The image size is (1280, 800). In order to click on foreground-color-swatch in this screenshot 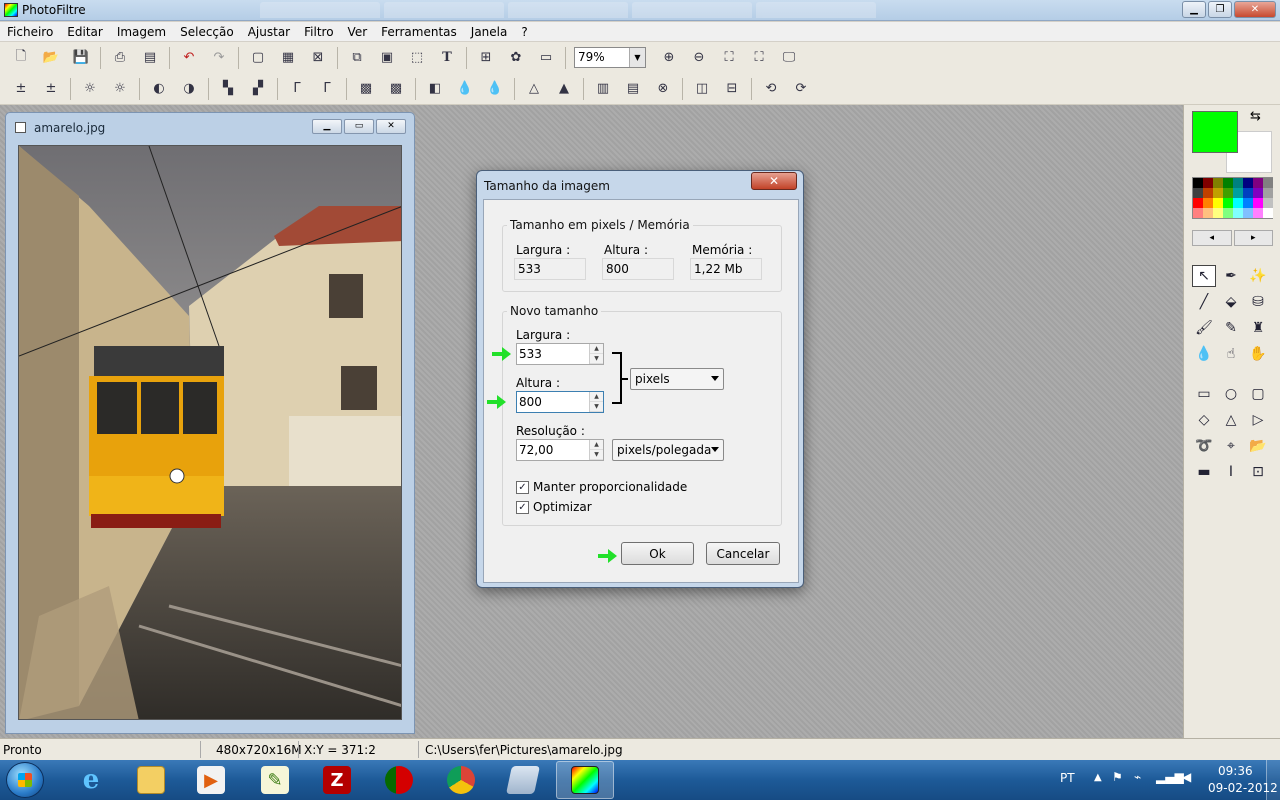, I will do `click(1215, 132)`.